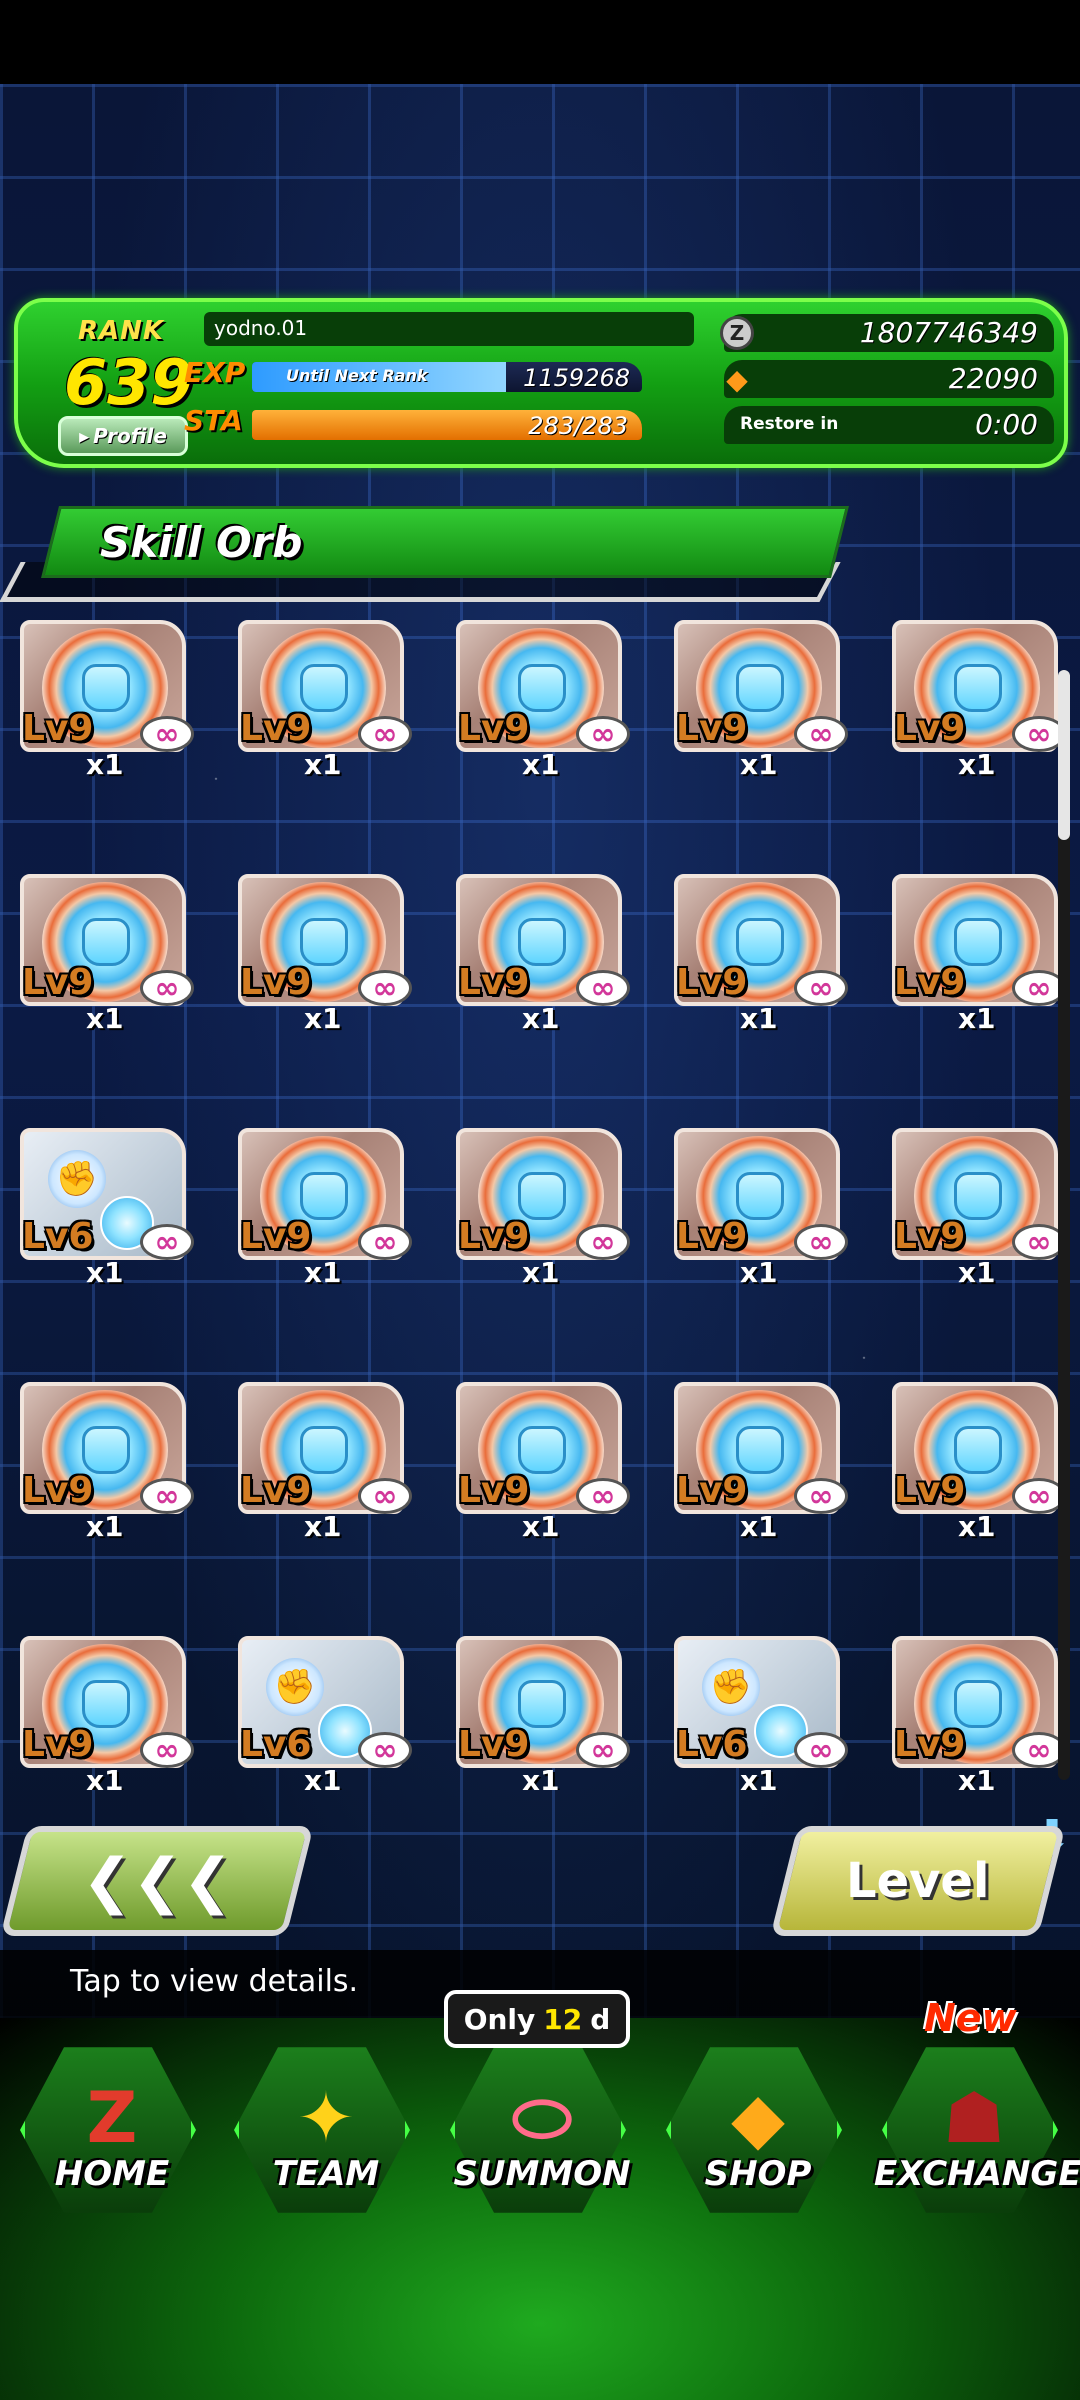  I want to click on nav-summon-label: SUMMON, so click(542, 2174).